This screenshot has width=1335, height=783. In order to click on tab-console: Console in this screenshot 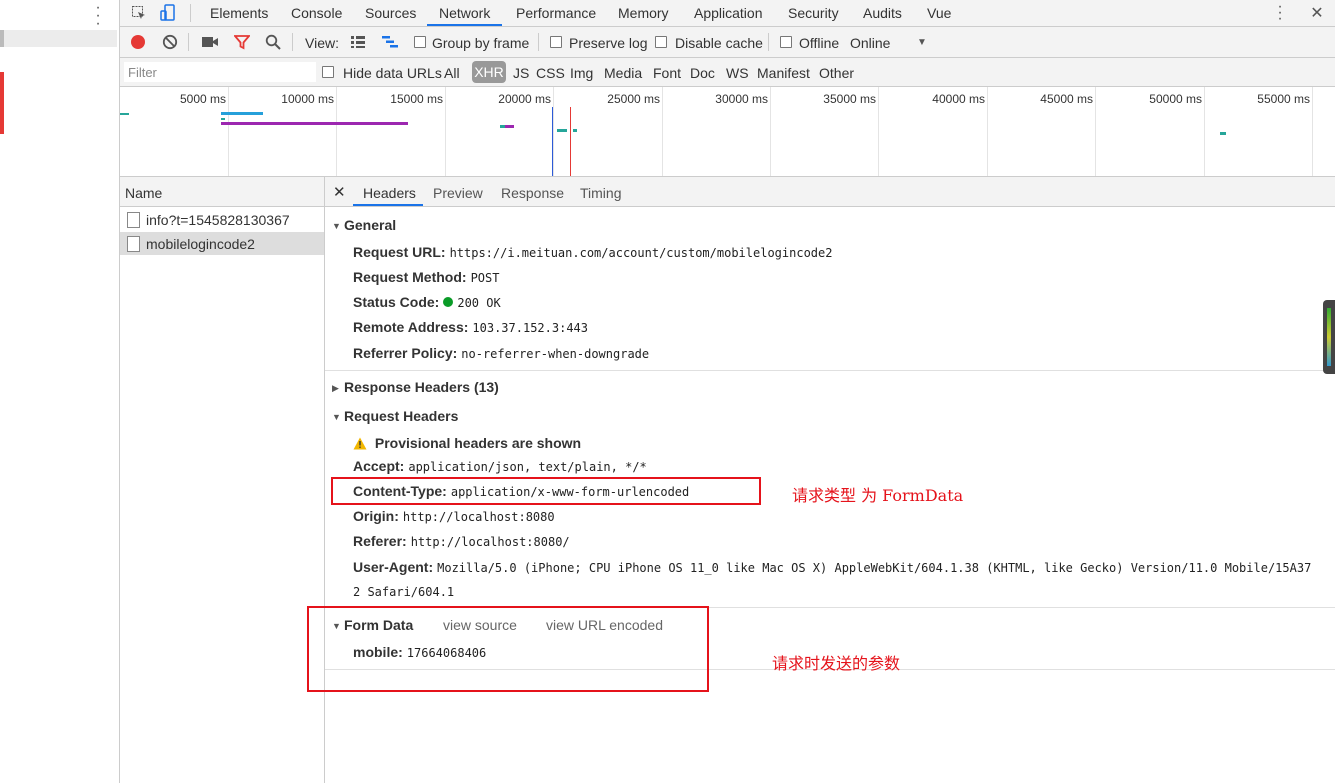, I will do `click(316, 13)`.